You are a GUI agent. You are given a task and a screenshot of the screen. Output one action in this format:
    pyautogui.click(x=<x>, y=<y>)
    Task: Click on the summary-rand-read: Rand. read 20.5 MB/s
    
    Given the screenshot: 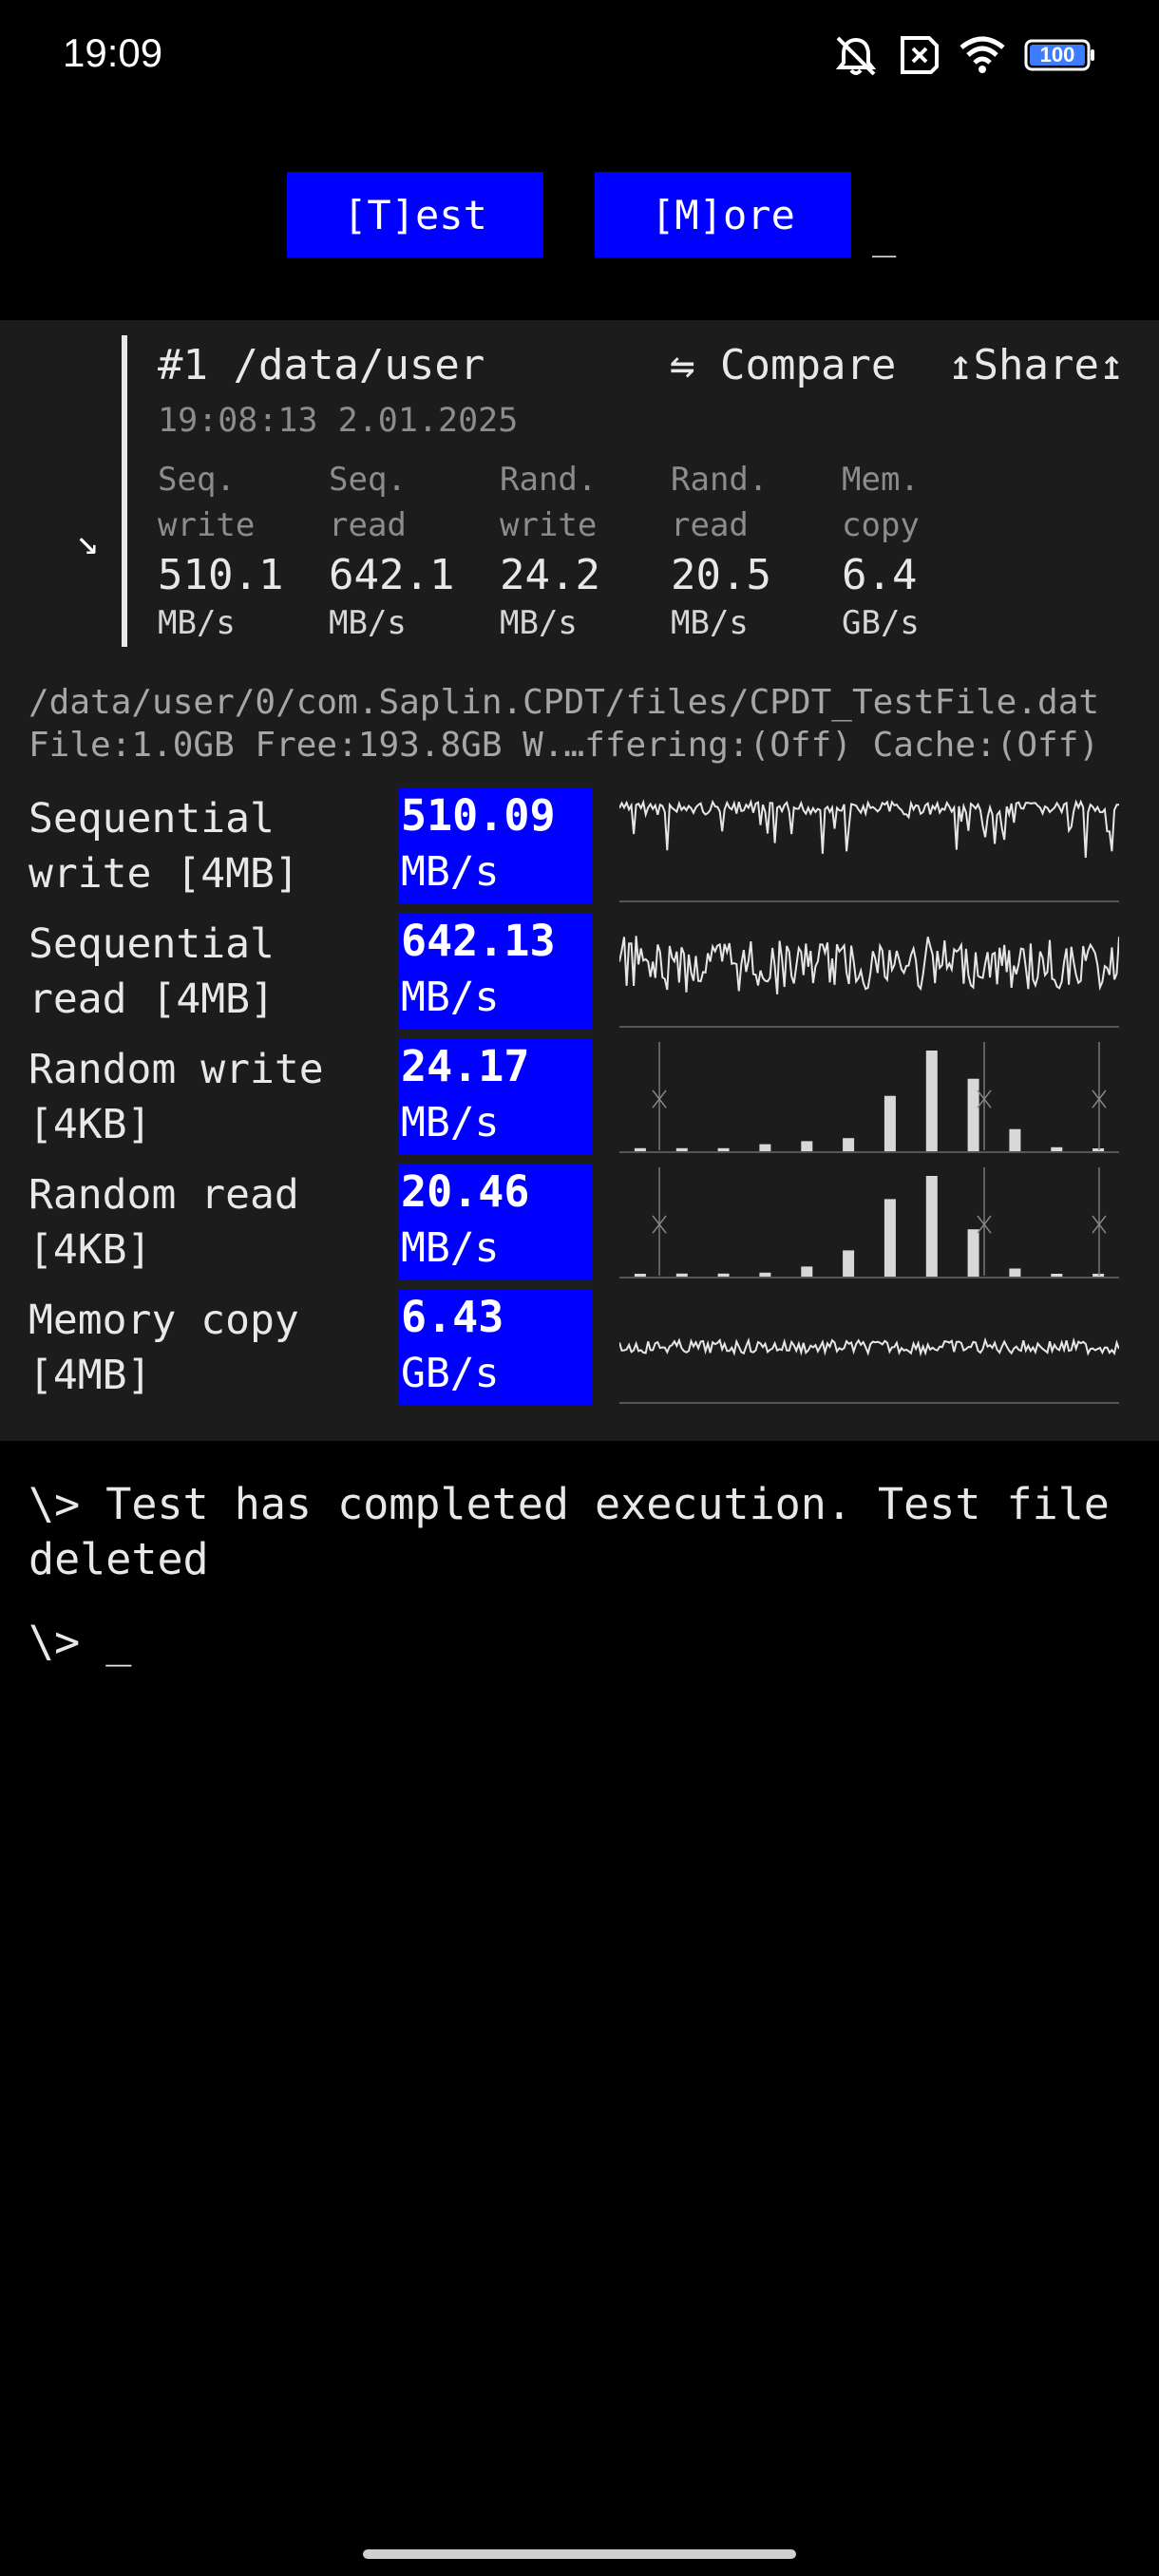 What is the action you would take?
    pyautogui.click(x=756, y=551)
    